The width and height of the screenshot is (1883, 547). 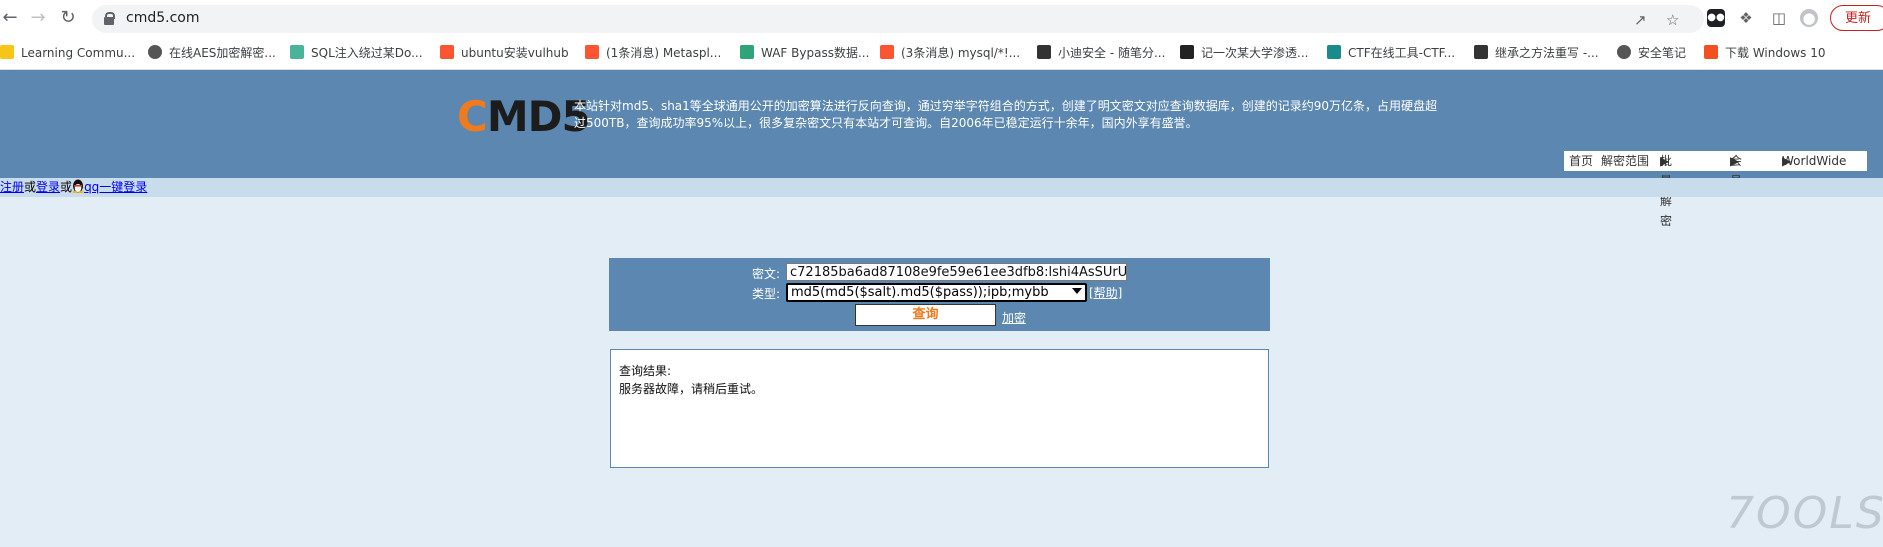 I want to click on bookmark-item: 下载 Windows 10, so click(x=1764, y=53).